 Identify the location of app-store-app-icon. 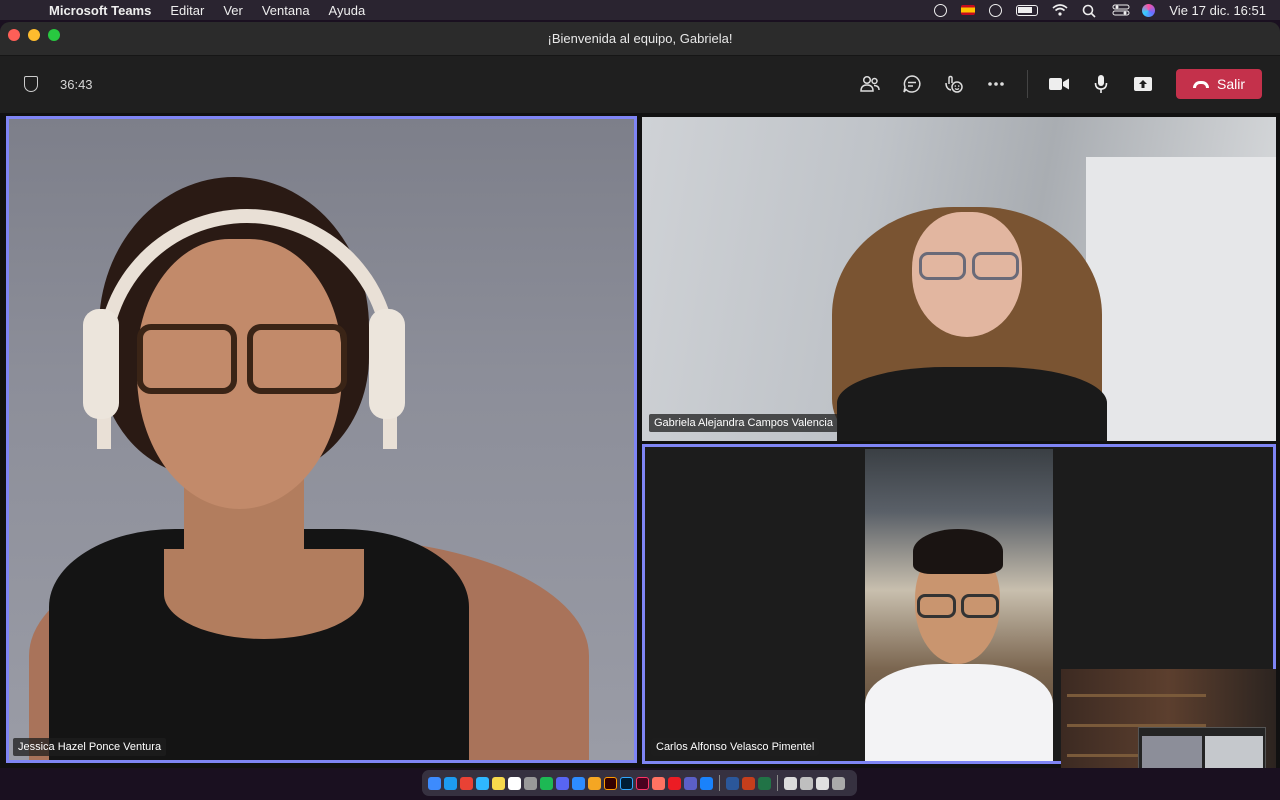
(450, 783).